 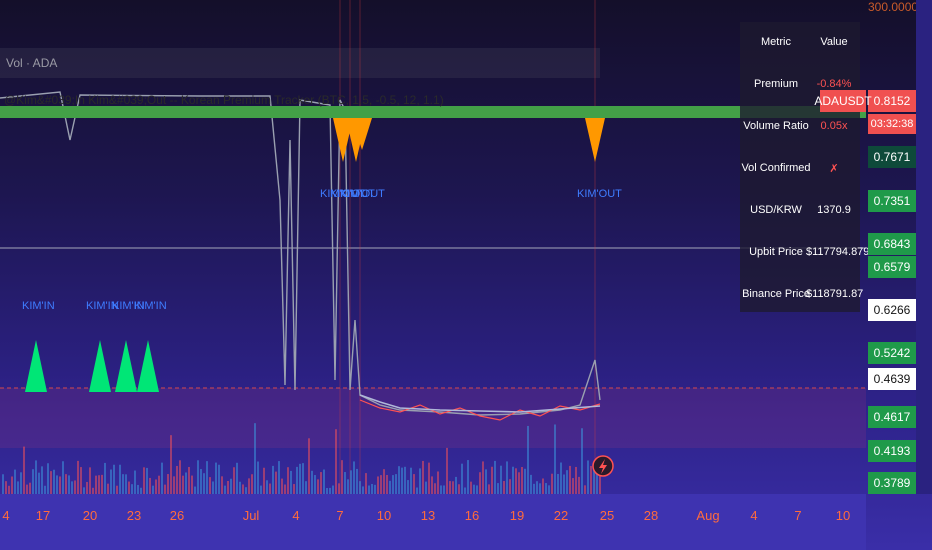 What do you see at coordinates (892, 451) in the screenshot?
I see `price-level-tag: 0.4193` at bounding box center [892, 451].